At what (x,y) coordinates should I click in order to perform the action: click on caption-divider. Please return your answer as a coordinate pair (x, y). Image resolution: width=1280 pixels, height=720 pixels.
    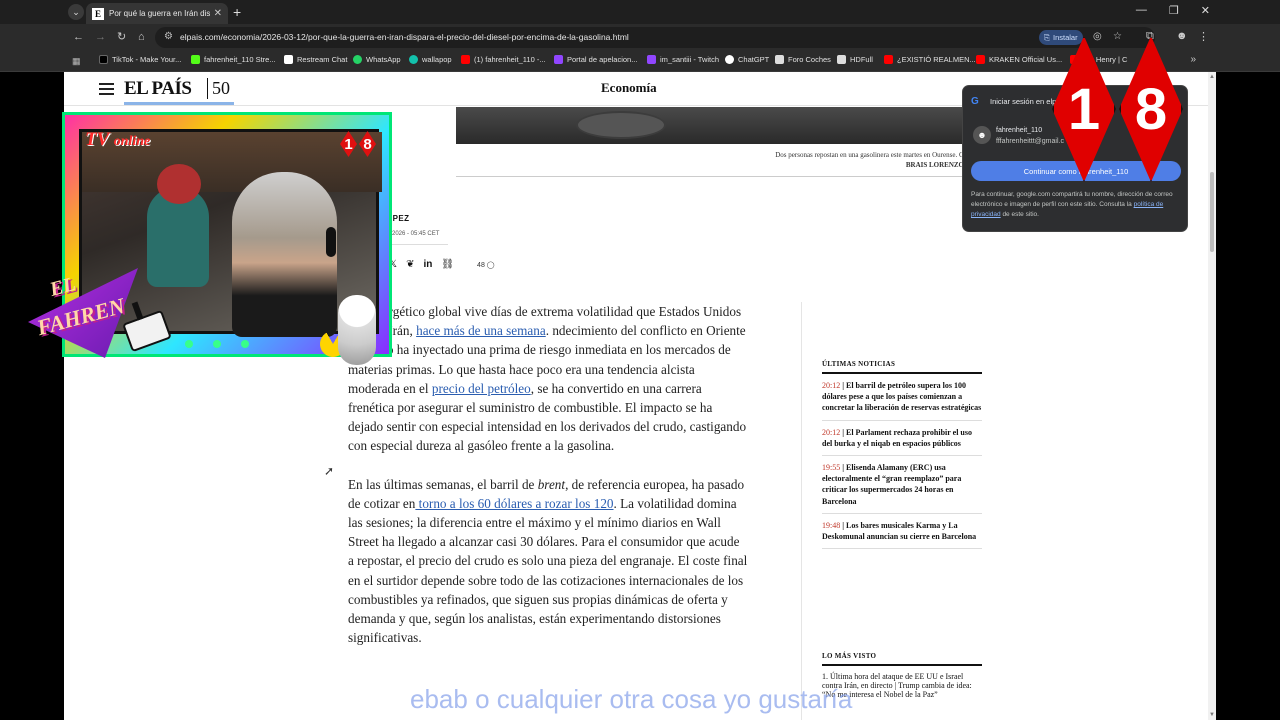
    Looking at the image, I should click on (716, 176).